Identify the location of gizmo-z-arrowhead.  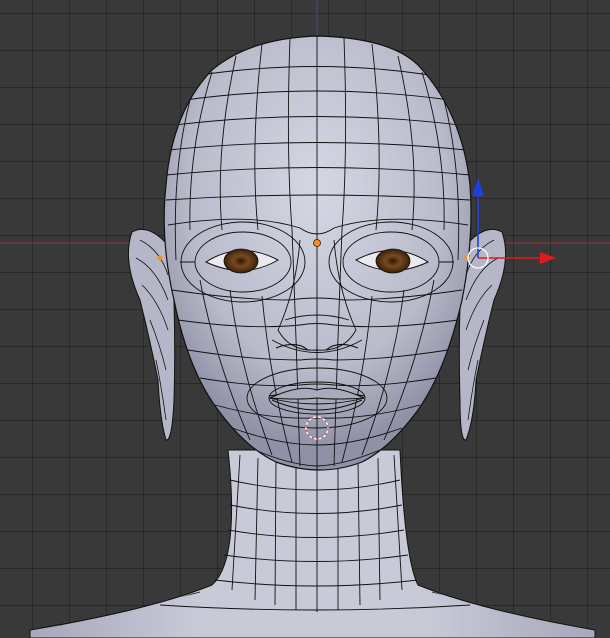
(478, 187).